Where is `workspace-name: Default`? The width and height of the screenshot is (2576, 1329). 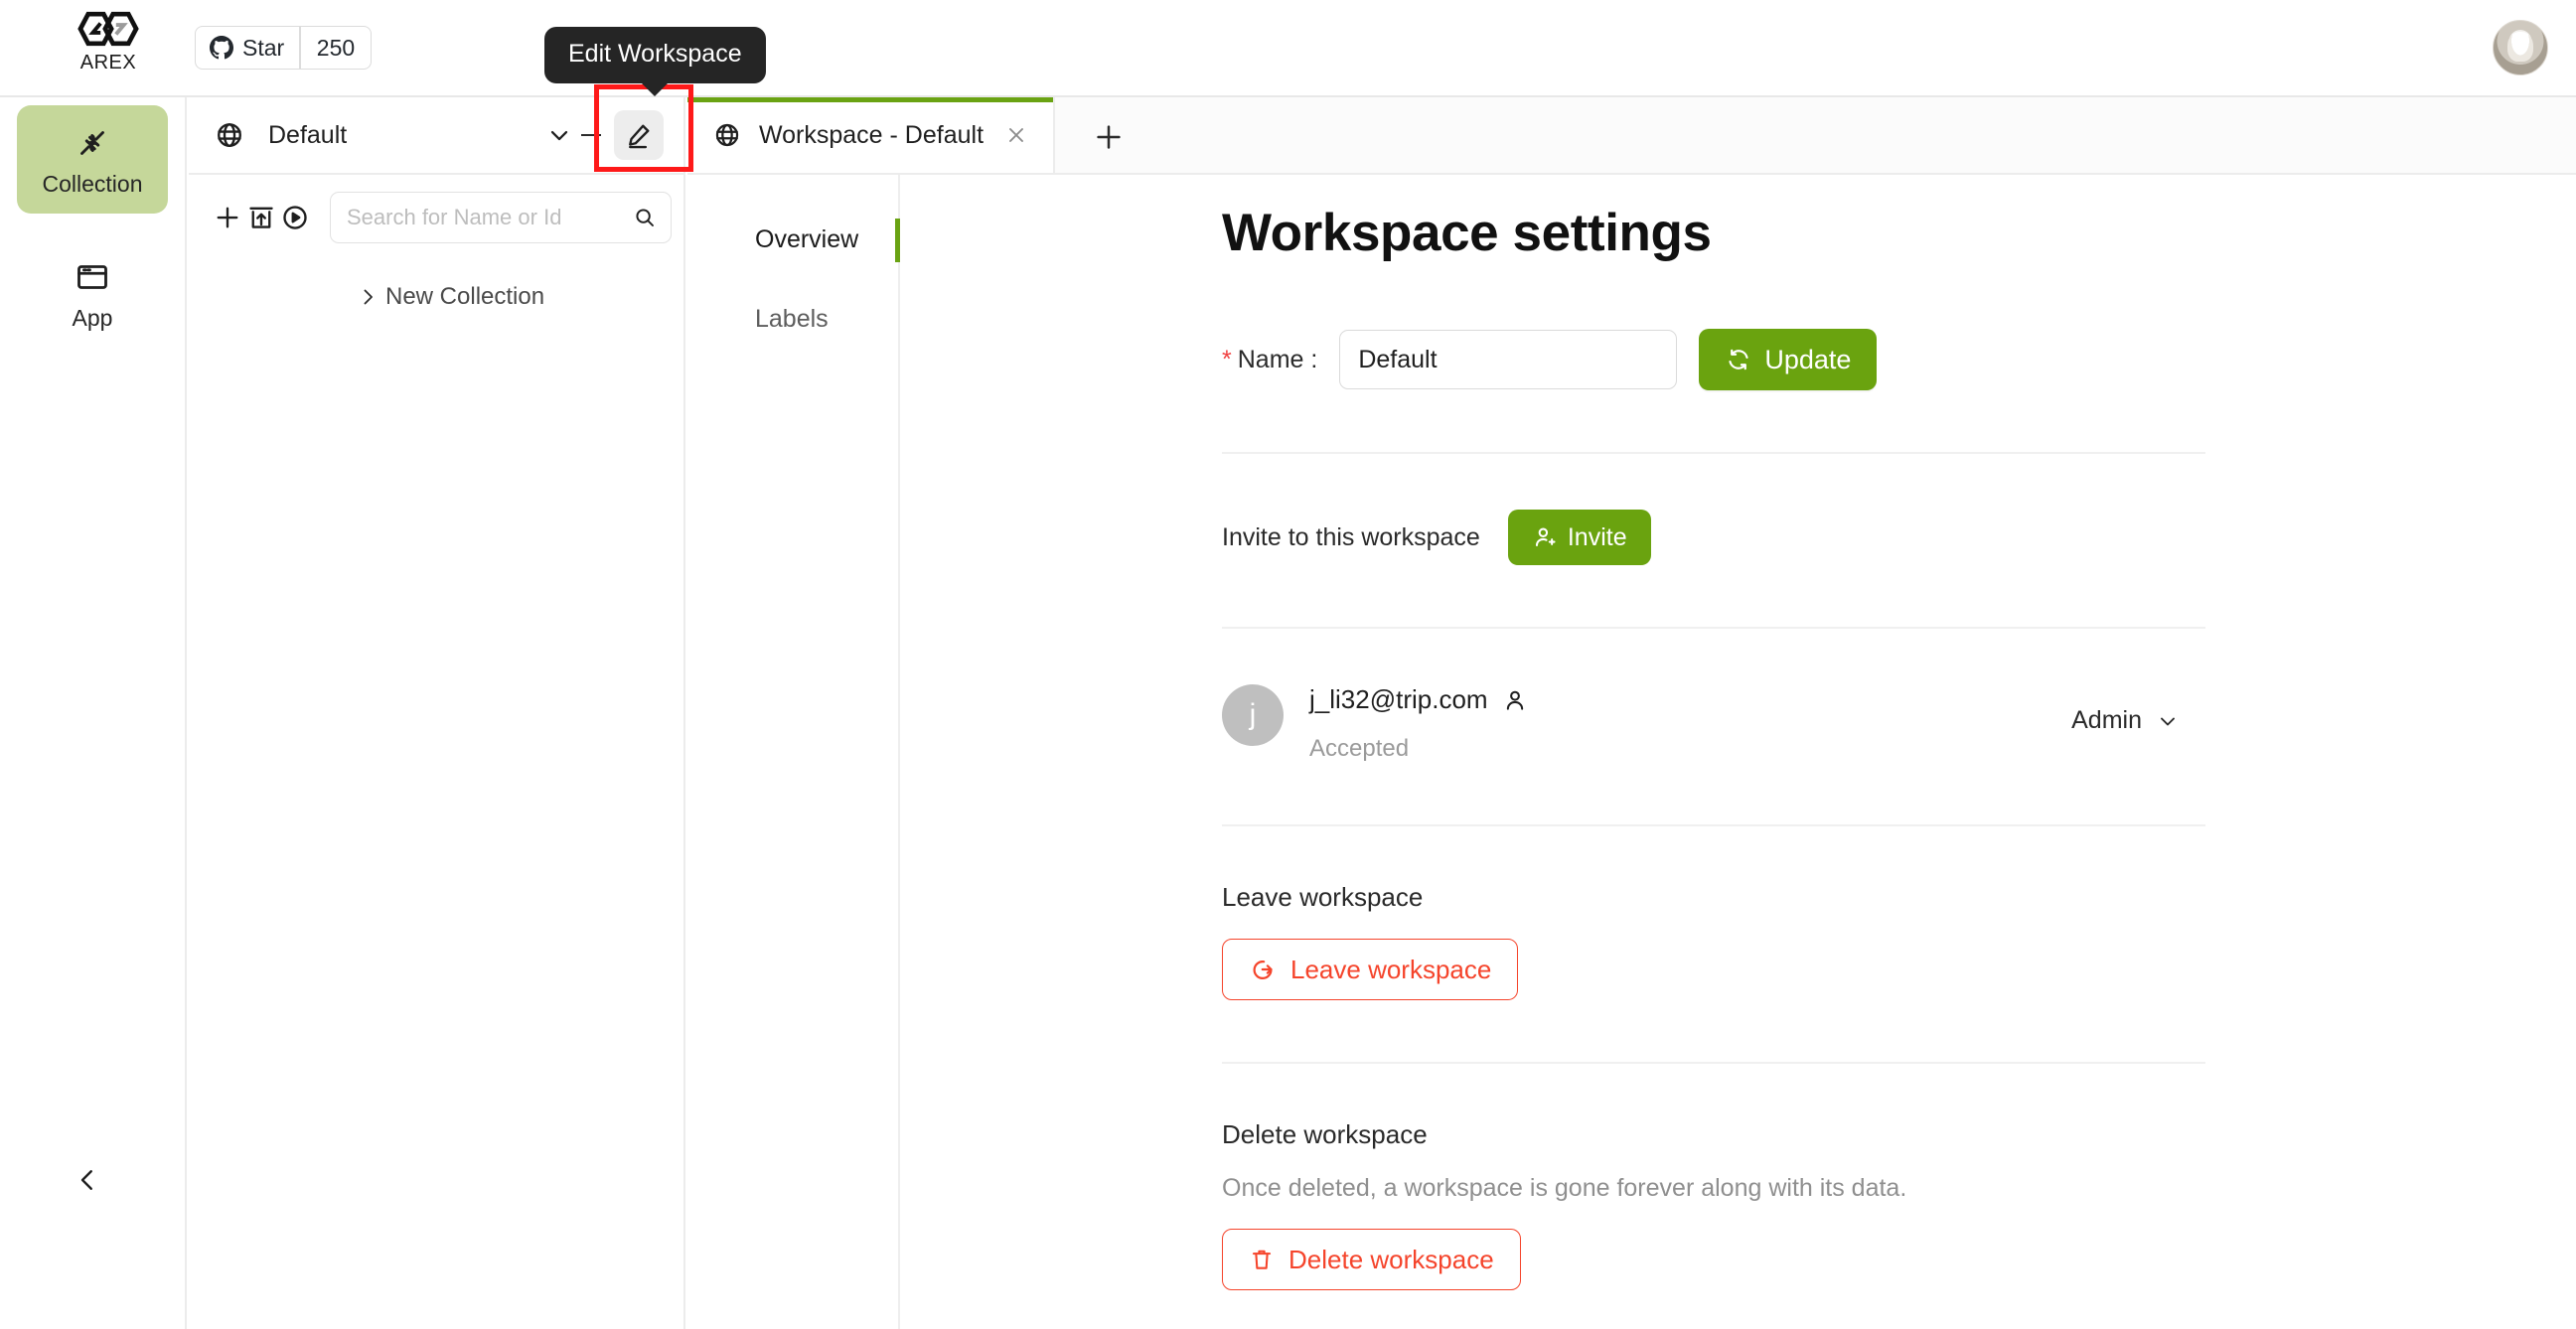
workspace-name: Default is located at coordinates (404, 135).